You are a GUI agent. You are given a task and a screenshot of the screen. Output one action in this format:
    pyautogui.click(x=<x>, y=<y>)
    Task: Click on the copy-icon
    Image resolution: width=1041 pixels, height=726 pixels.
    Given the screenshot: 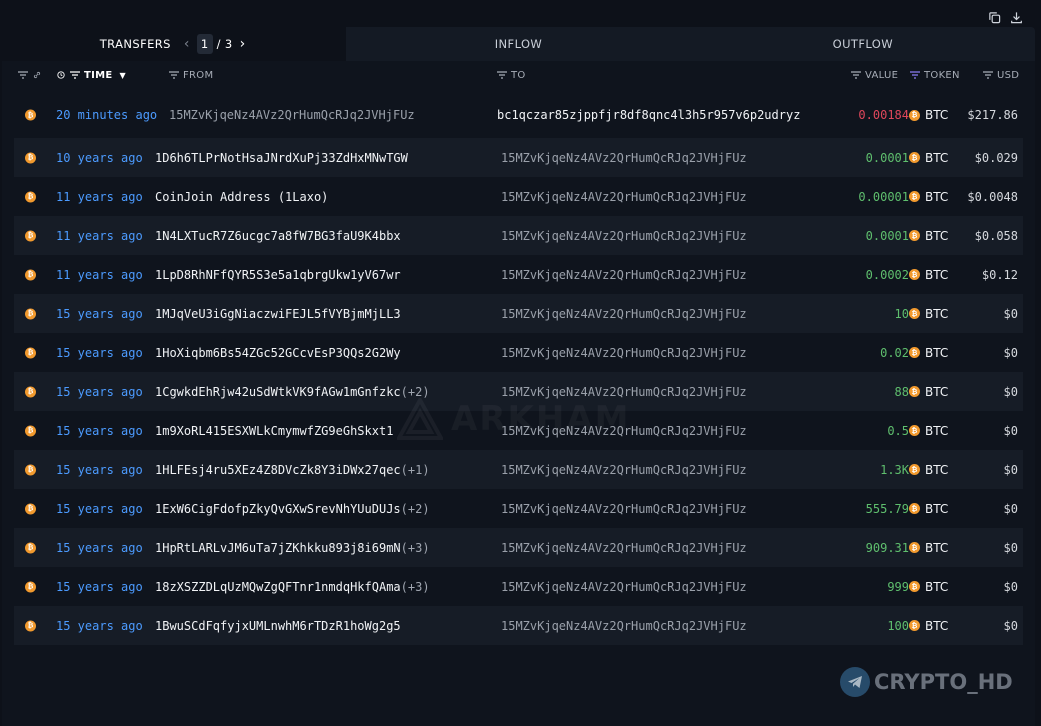 What is the action you would take?
    pyautogui.click(x=994, y=17)
    